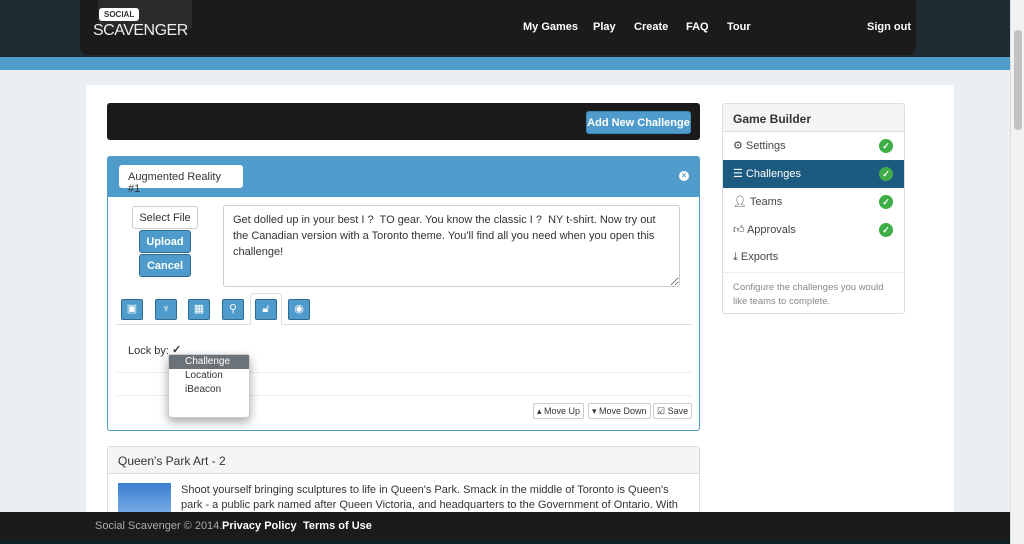 This screenshot has height=544, width=1024. Describe the element at coordinates (181, 180) in the screenshot. I see `challenge-title-input: Augmented Reality #1` at that location.